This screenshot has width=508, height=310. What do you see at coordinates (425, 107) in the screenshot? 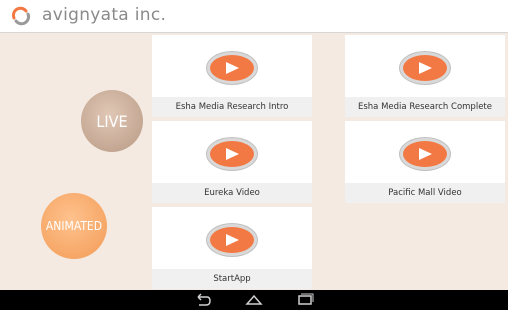
I see `video-title: Esha Media Research Complete` at bounding box center [425, 107].